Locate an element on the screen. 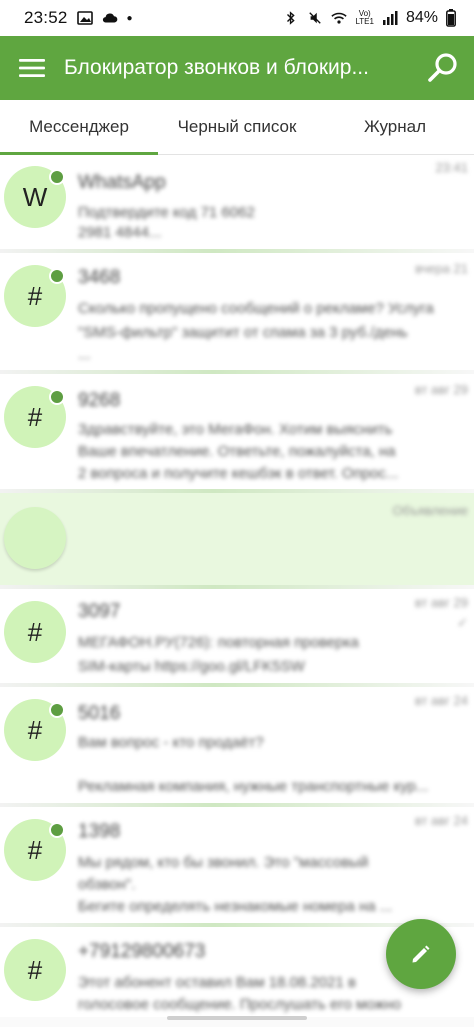 Image resolution: width=474 pixels, height=1027 pixels. ad-item: Объявление is located at coordinates (237, 541).